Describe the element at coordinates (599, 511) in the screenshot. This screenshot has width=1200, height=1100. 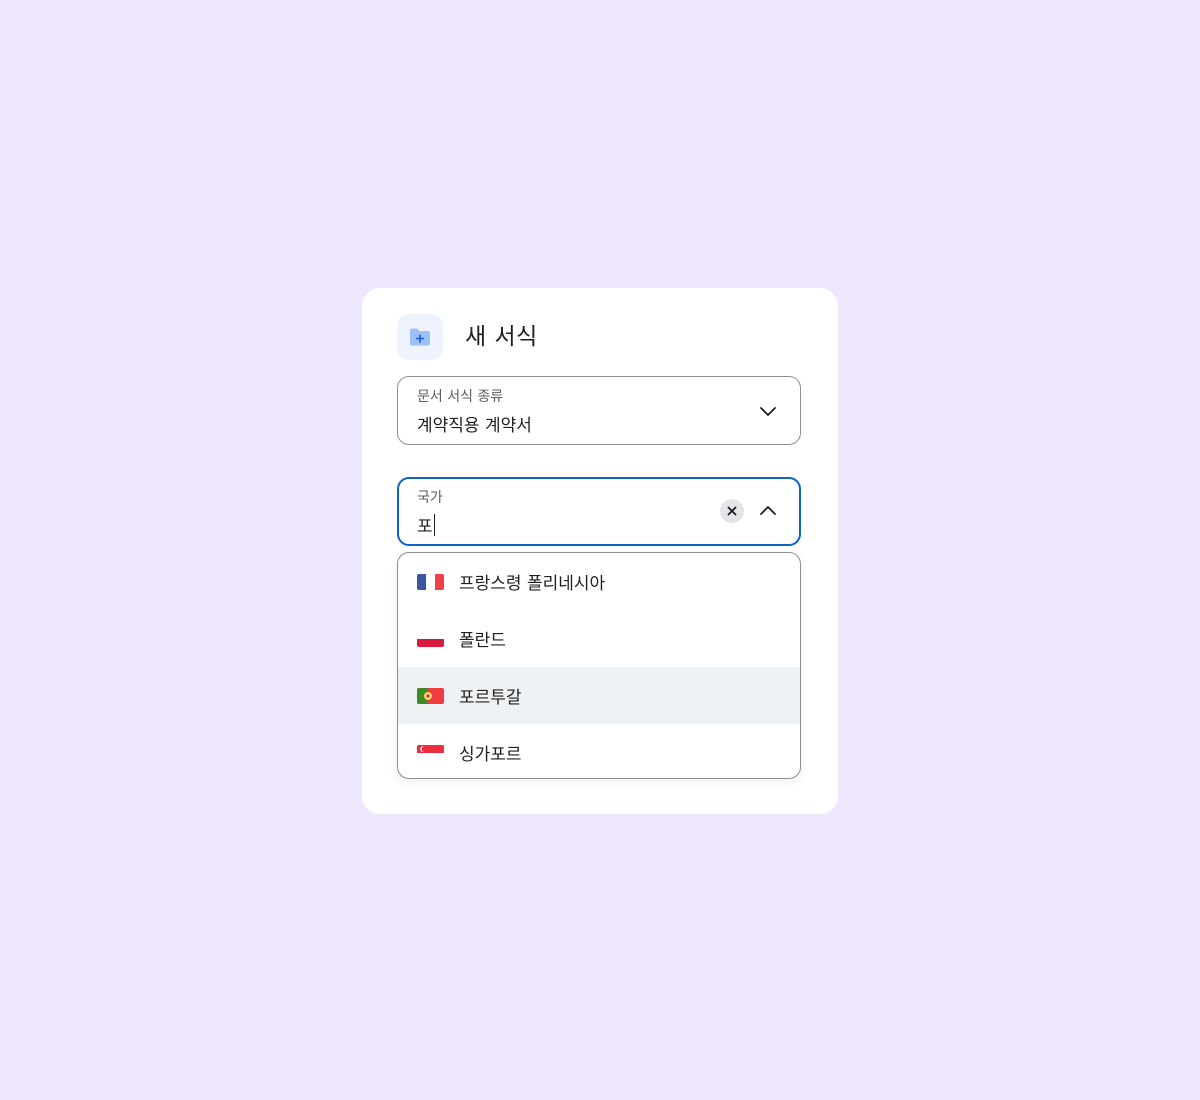
I see `country-combobox: 국가 포` at that location.